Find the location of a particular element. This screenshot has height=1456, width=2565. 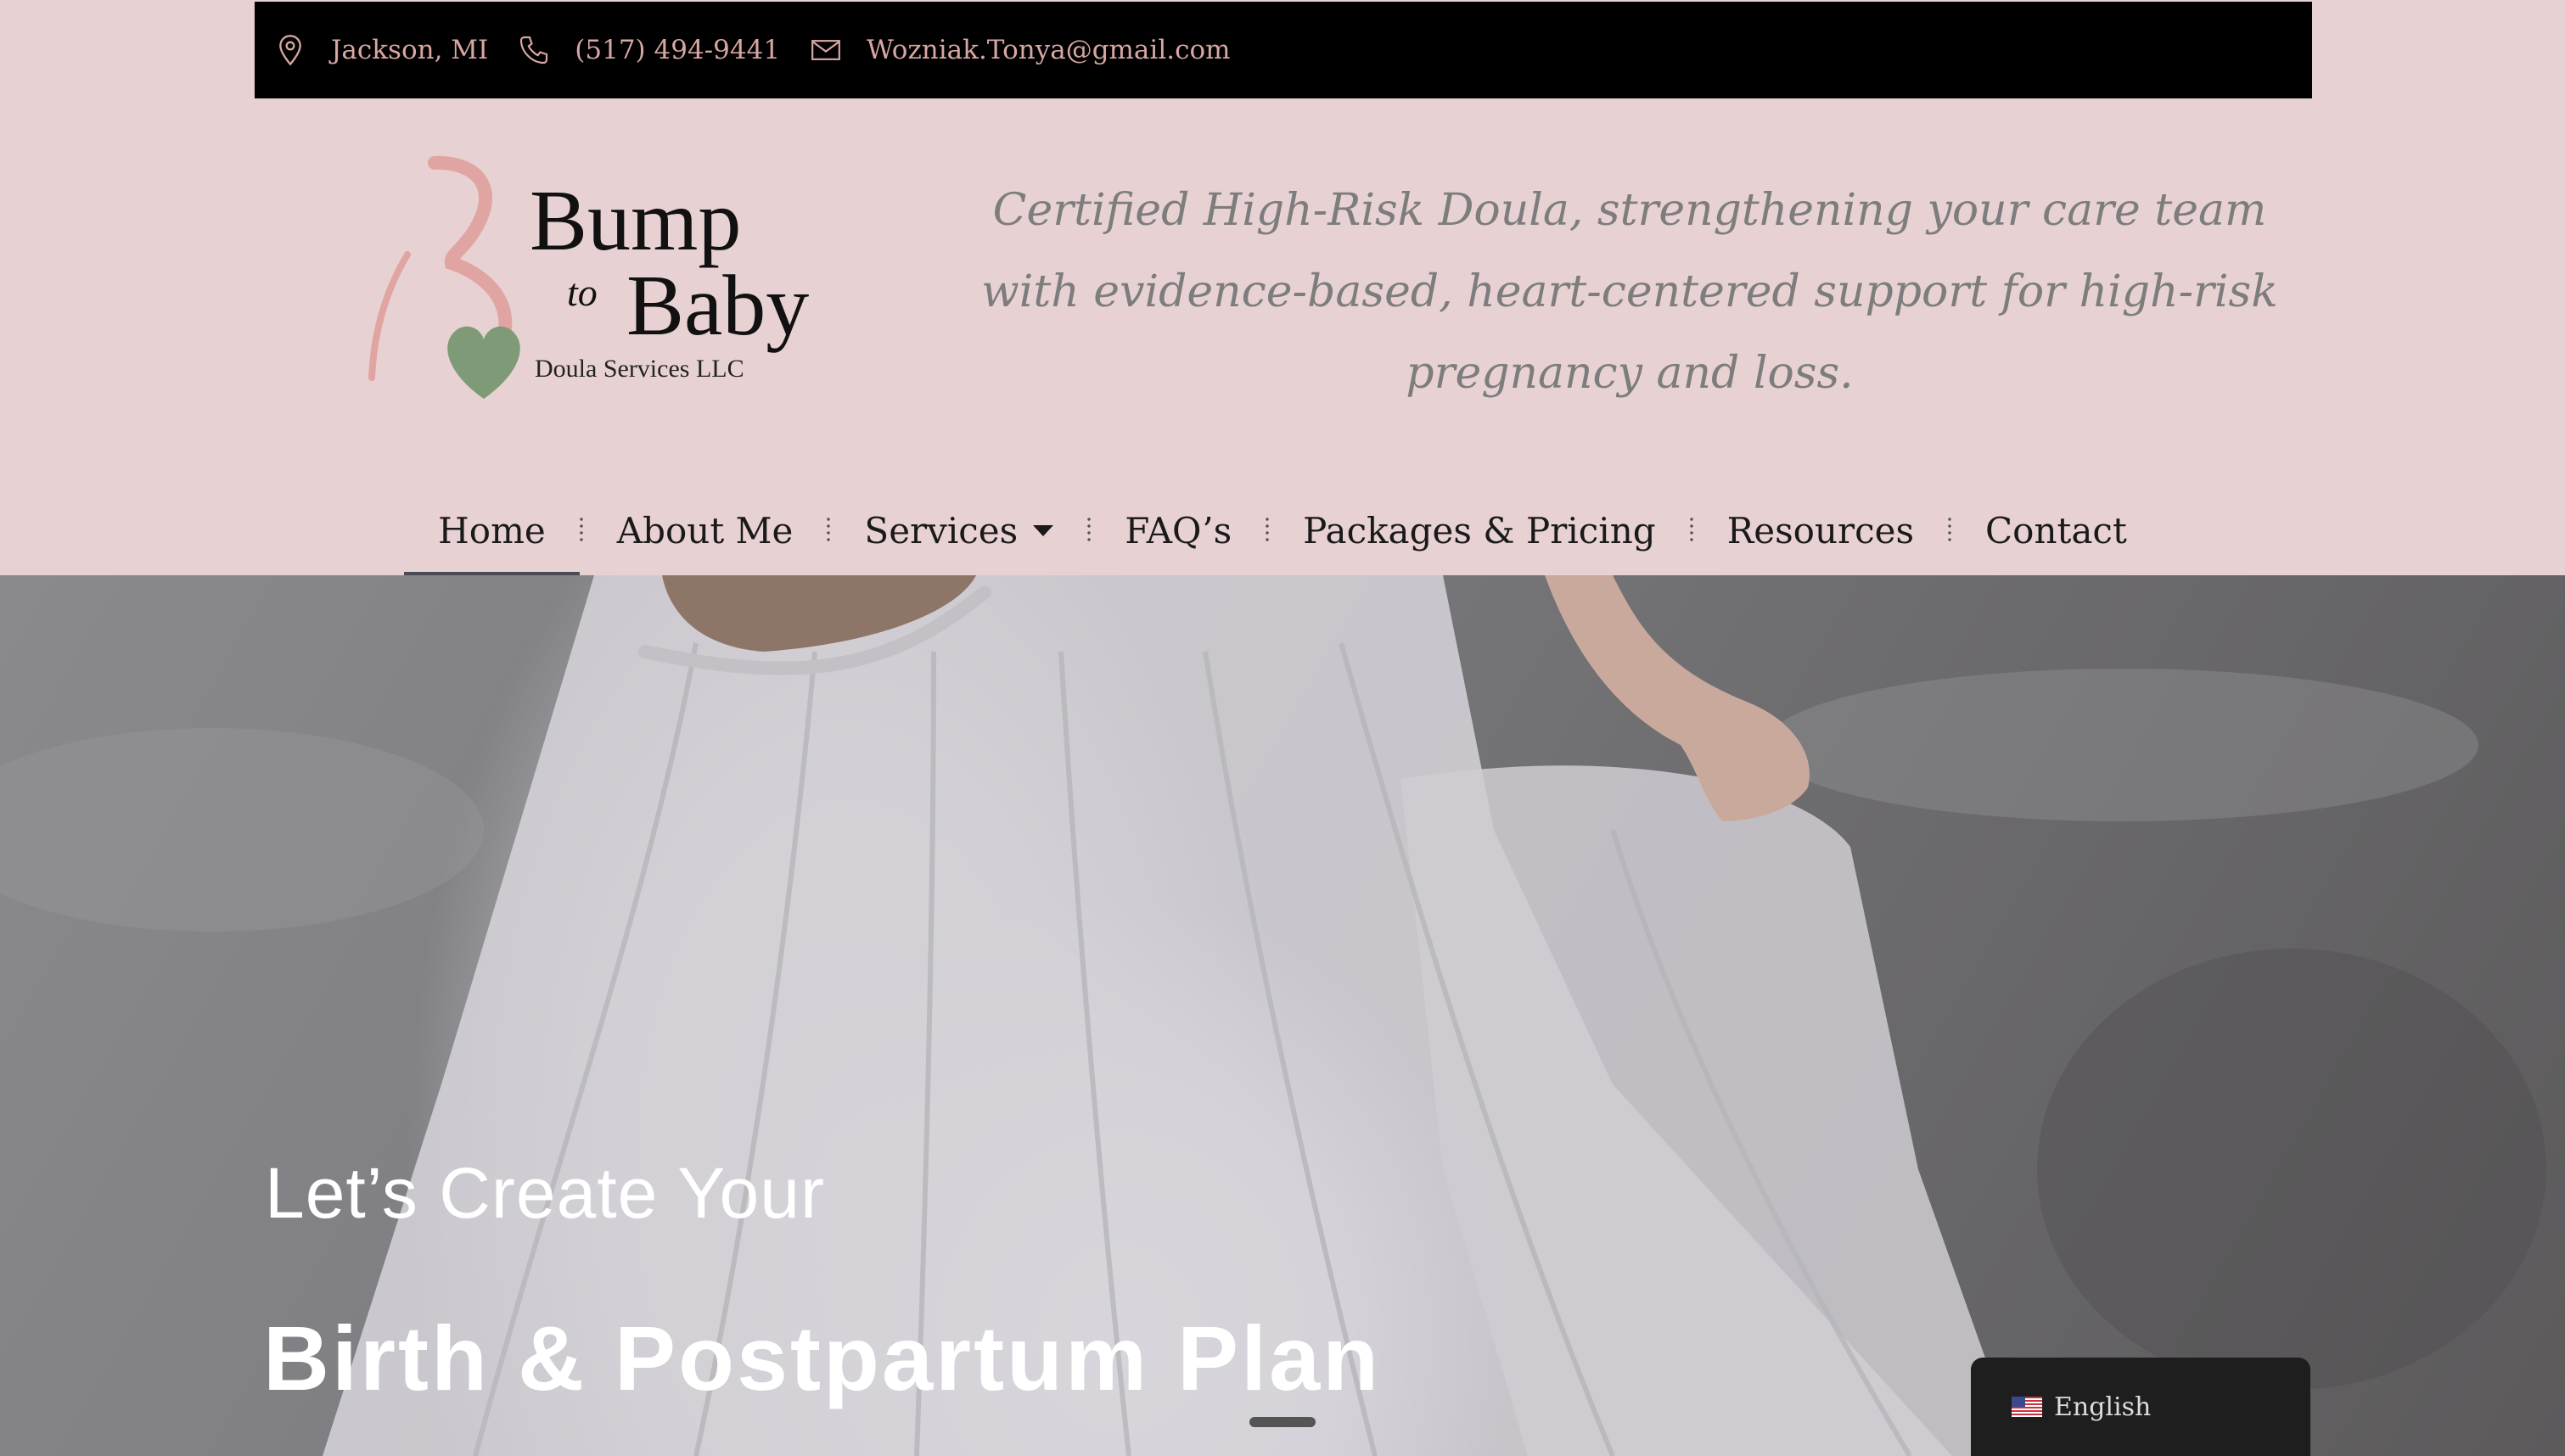

nav-about-label: About Me is located at coordinates (705, 530).